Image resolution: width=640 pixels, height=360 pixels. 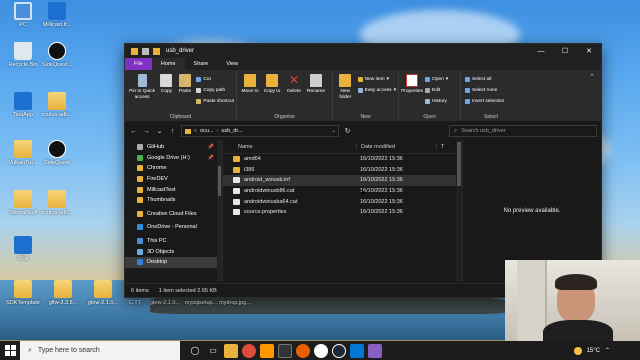 I want to click on weather-icon, so click(x=577, y=350).